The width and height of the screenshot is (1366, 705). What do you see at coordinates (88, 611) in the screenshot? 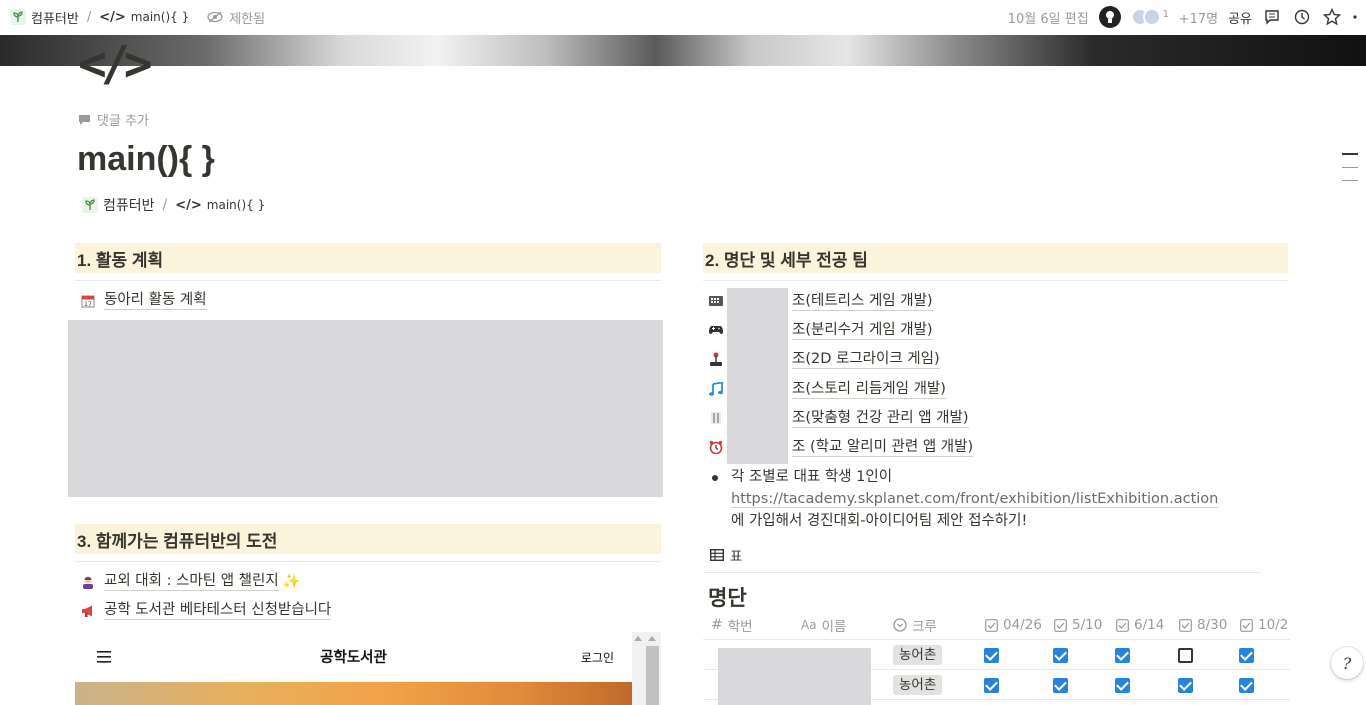
I see `megaphone-icon` at bounding box center [88, 611].